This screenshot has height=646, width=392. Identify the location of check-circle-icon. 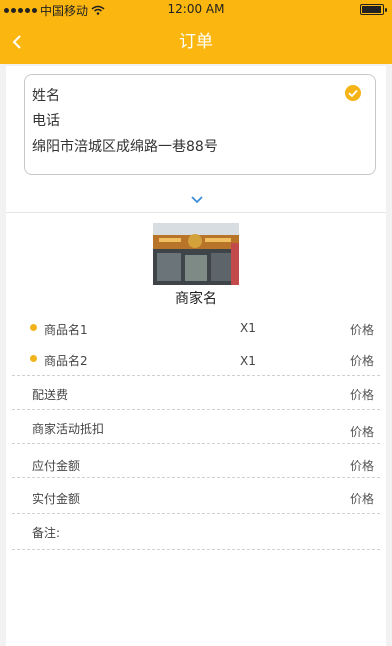
(353, 93).